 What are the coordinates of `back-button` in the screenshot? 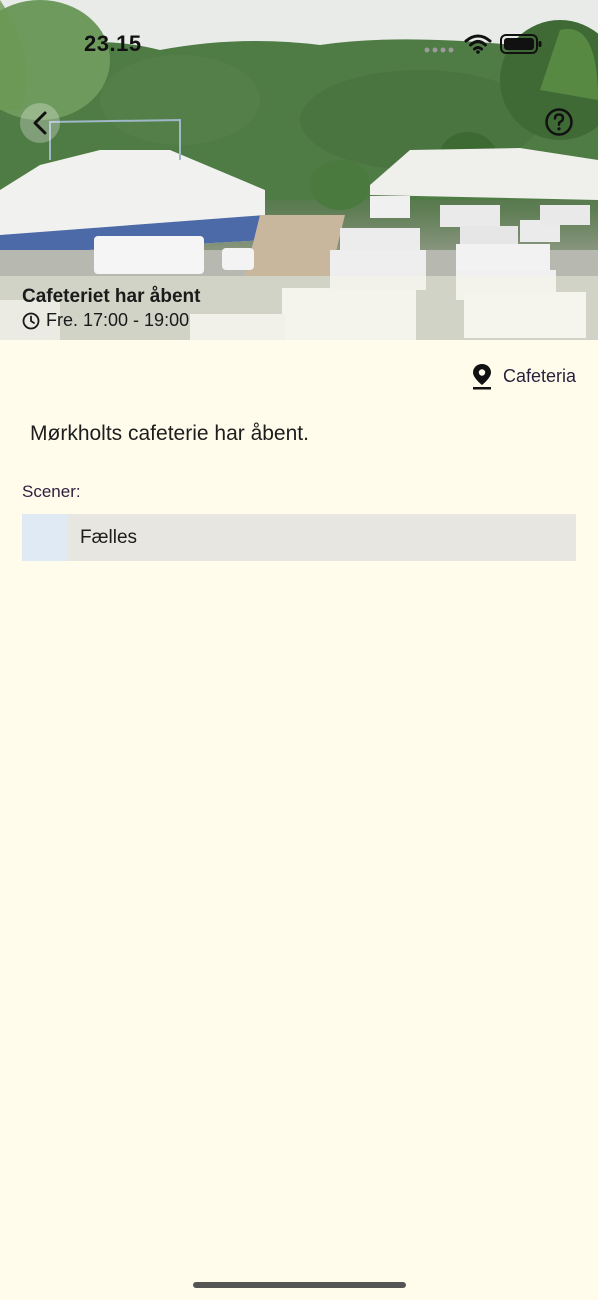 It's located at (40, 123).